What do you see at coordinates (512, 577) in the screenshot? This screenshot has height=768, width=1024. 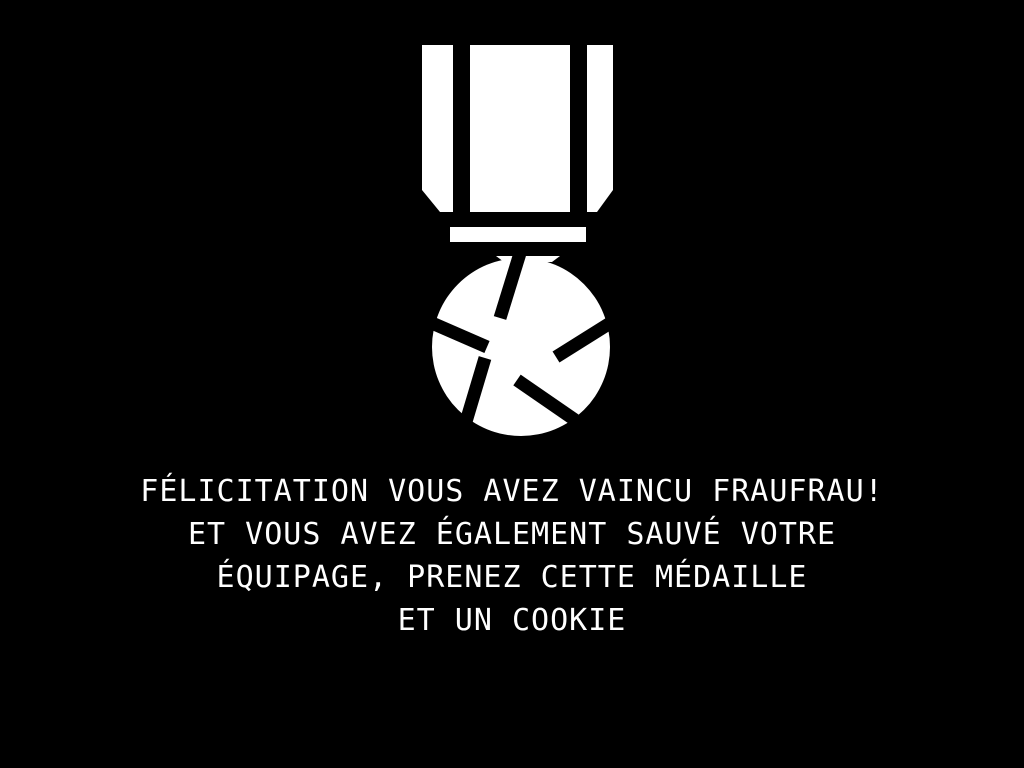 I see `message-line-3: ÉQUIPAGE, PRENEZ CETTE MÉDAILLE` at bounding box center [512, 577].